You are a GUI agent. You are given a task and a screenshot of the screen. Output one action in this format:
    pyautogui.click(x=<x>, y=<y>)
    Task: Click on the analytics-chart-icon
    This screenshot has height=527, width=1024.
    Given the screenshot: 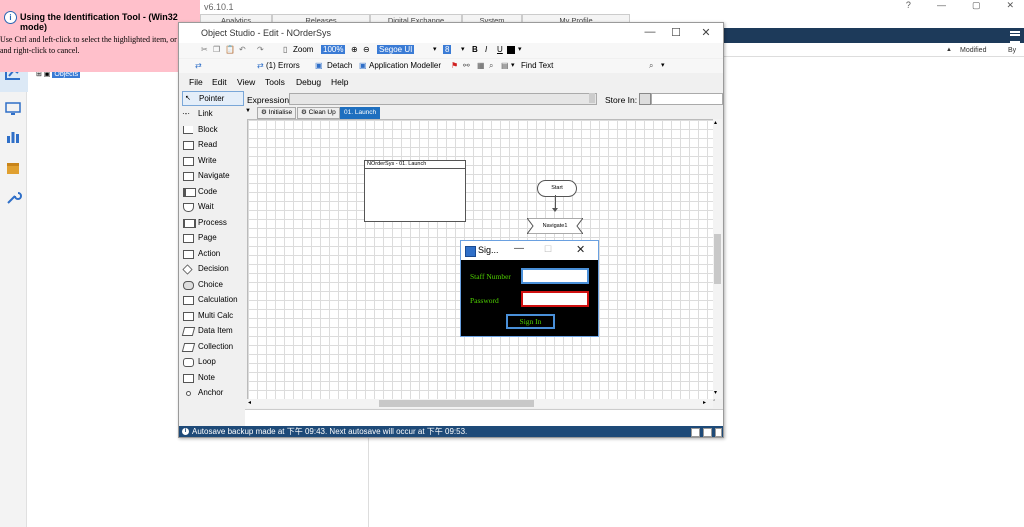 What is the action you would take?
    pyautogui.click(x=13, y=137)
    